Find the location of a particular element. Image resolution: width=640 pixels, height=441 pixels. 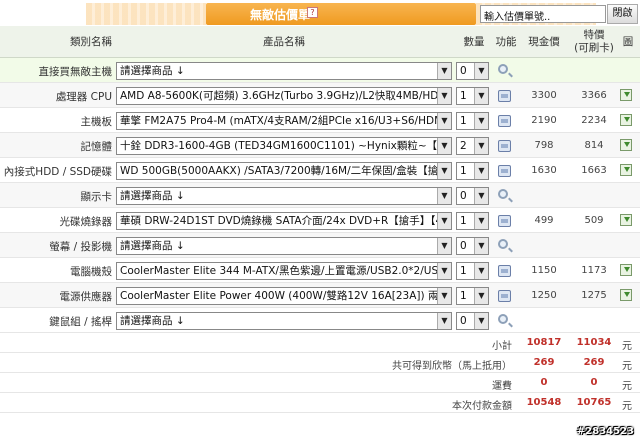

special-price: 509 is located at coordinates (594, 220).